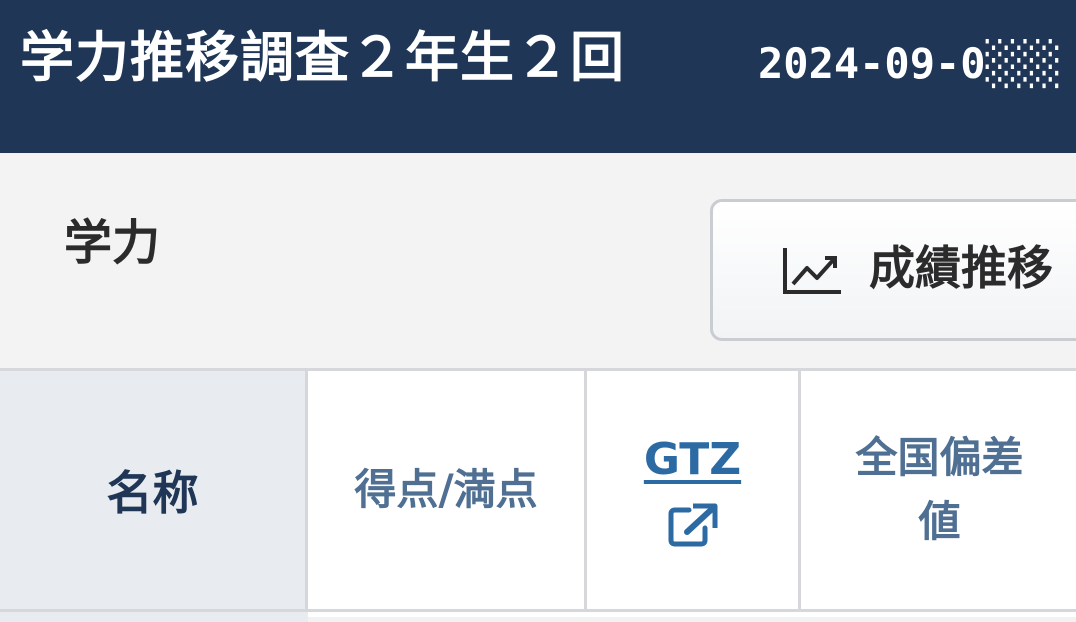 This screenshot has width=1076, height=622. I want to click on trend-button-label: 成績推移, so click(961, 268).